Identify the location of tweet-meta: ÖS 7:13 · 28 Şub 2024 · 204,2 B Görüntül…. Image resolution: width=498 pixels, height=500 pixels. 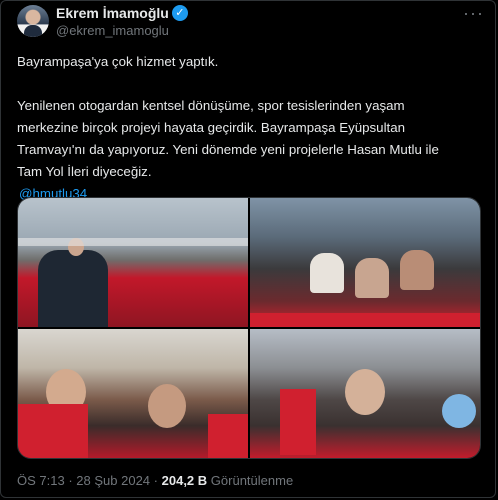
(155, 480).